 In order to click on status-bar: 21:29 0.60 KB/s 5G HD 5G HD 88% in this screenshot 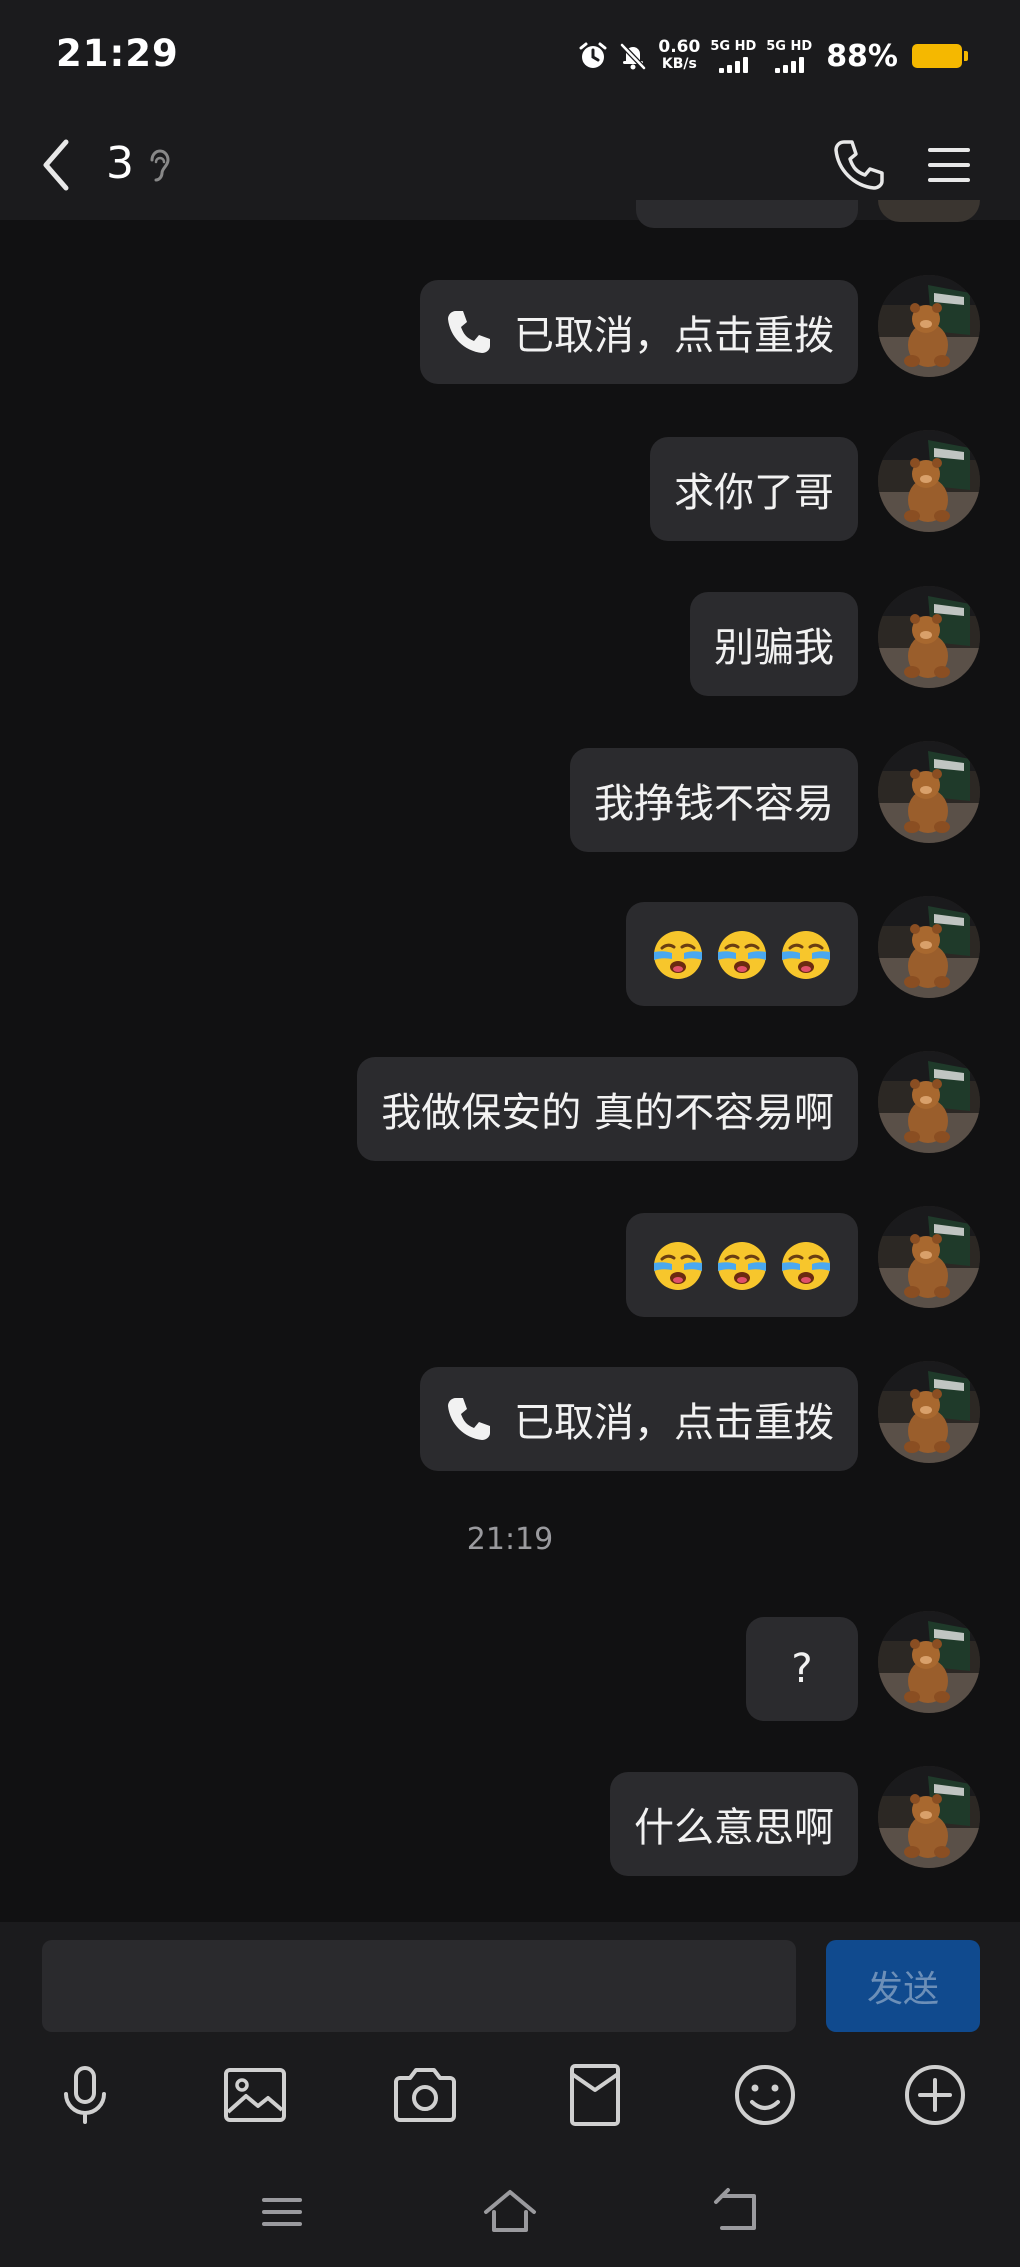, I will do `click(510, 55)`.